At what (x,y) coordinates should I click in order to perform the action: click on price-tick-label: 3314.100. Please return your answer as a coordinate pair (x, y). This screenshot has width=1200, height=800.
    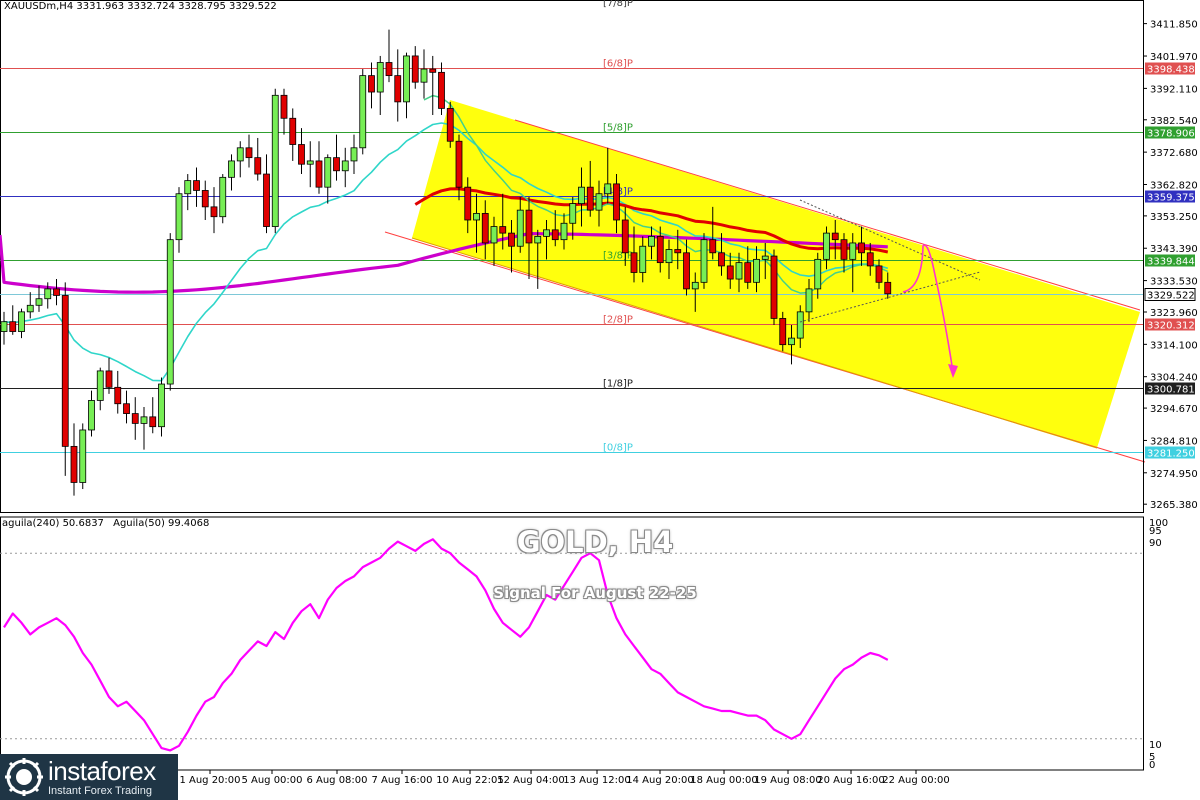
    Looking at the image, I should click on (1174, 345).